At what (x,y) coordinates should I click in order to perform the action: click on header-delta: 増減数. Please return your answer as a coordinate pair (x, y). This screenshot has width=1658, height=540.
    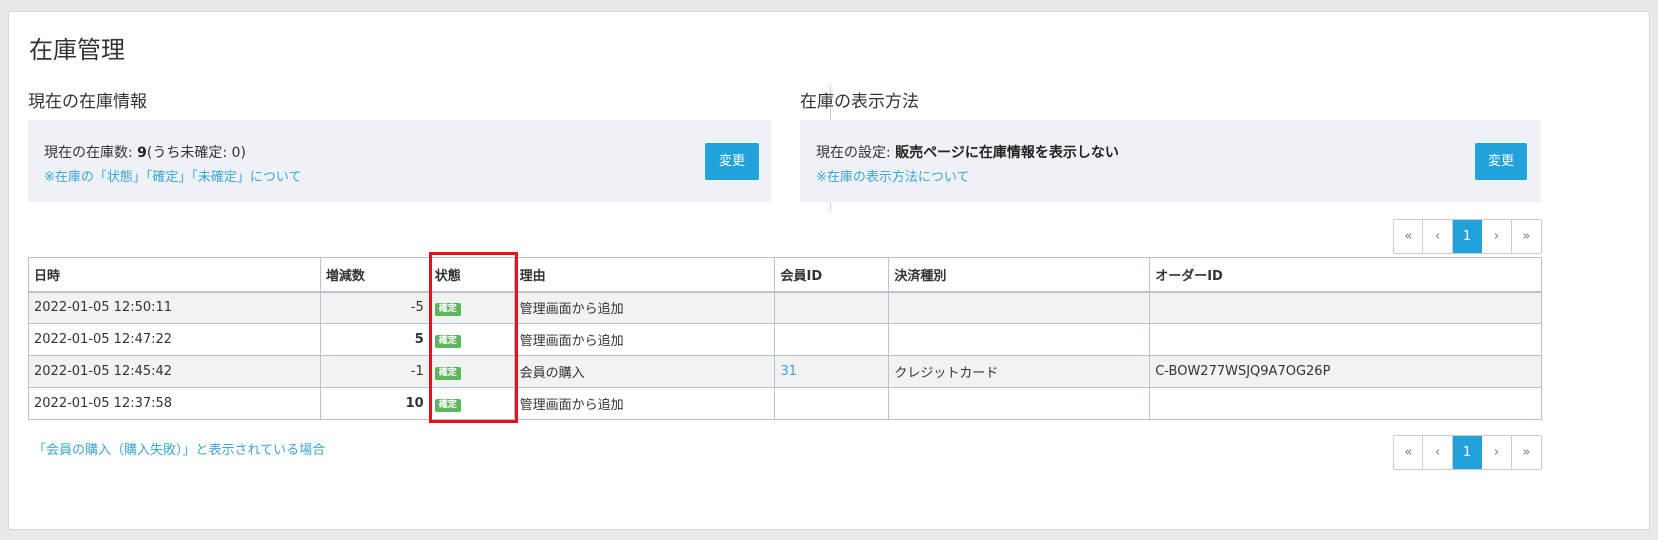
    Looking at the image, I should click on (374, 275).